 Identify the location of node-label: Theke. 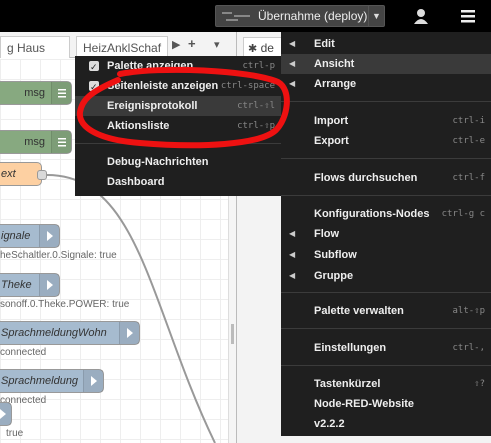
(16, 285).